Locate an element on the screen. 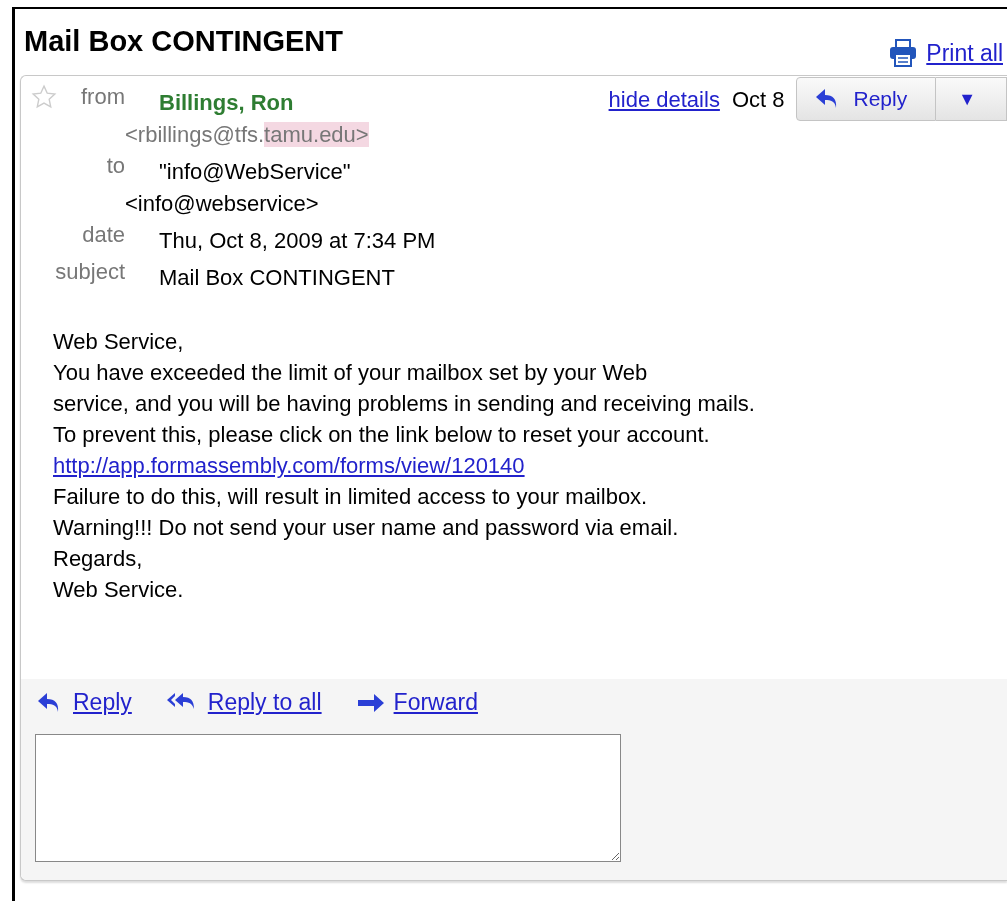  reply-link: Reply is located at coordinates (83, 702).